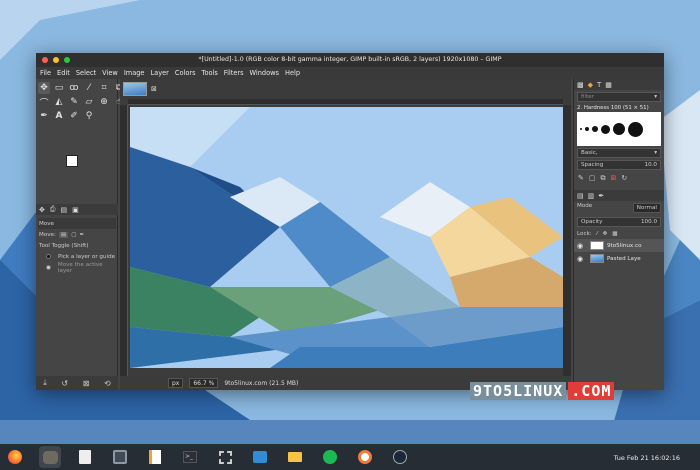  What do you see at coordinates (345, 102) in the screenshot?
I see `horizontal-ruler` at bounding box center [345, 102].